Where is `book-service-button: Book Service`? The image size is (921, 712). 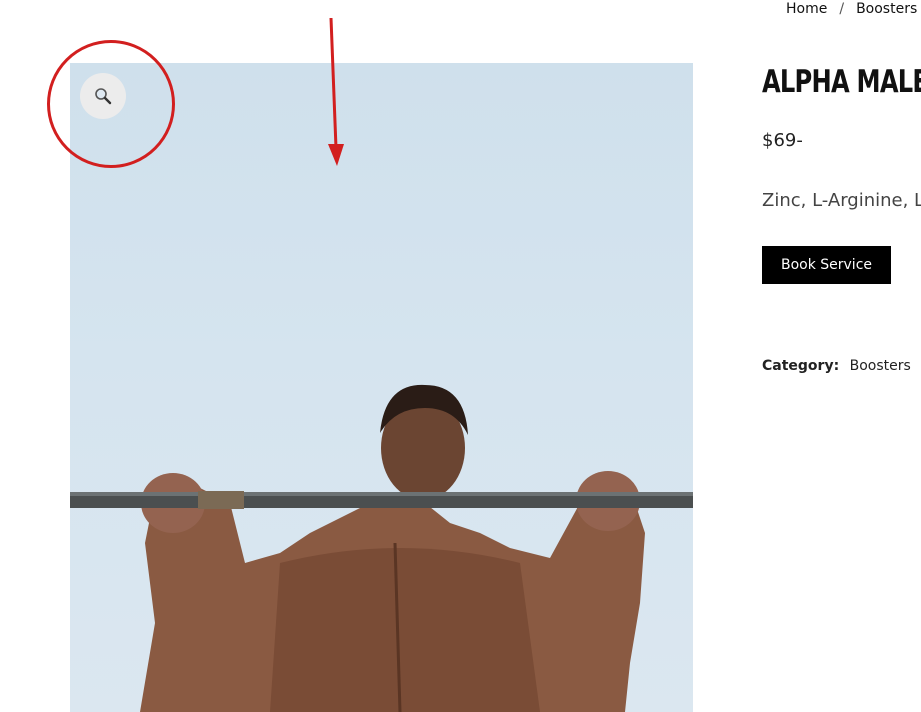
book-service-button: Book Service is located at coordinates (826, 265).